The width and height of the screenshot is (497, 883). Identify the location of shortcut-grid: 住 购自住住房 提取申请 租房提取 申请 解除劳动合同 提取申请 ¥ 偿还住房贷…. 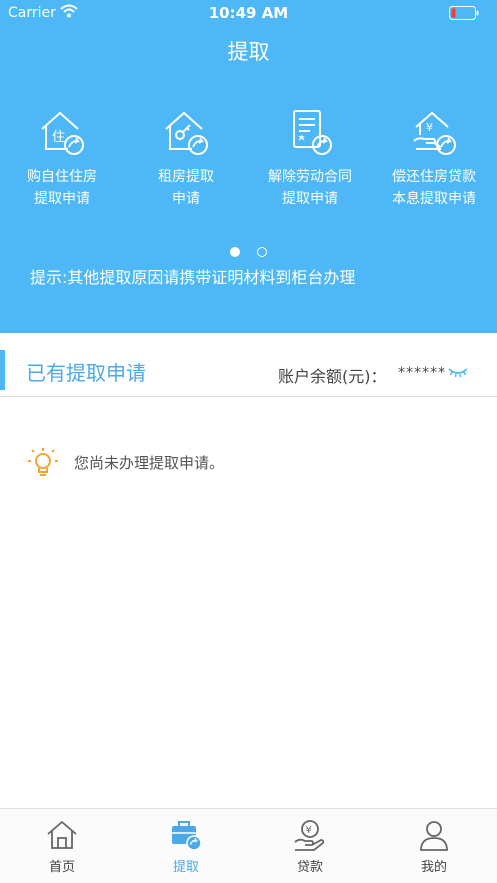
(248, 160).